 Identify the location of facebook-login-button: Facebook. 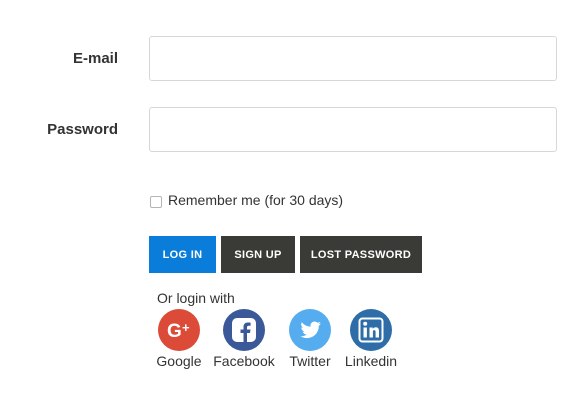
(244, 339).